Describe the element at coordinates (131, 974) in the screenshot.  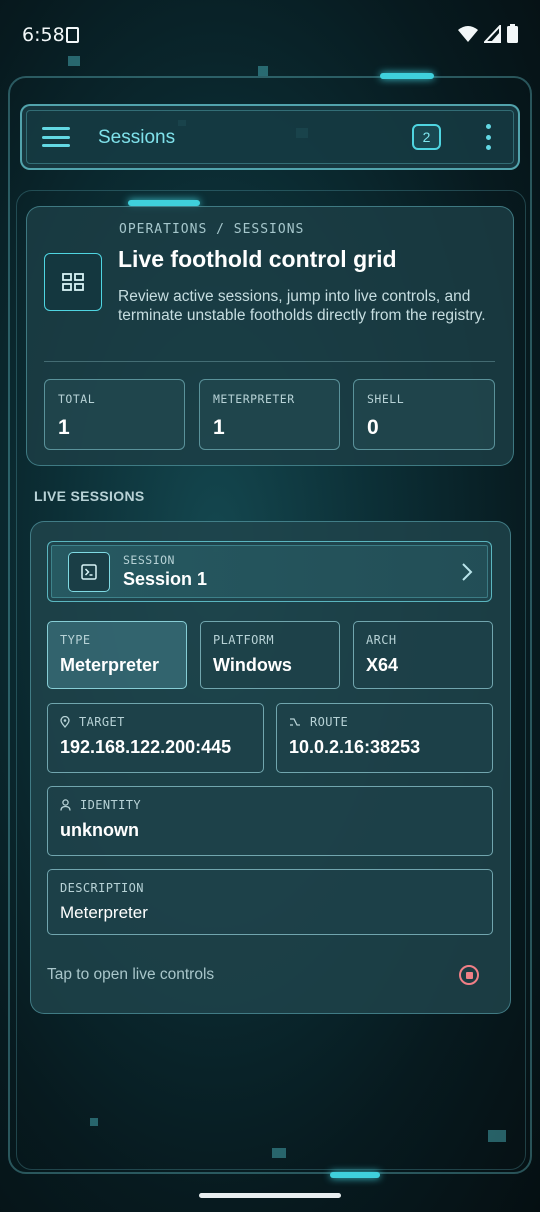
I see `open-controls-hint: Tap to open live controls` at that location.